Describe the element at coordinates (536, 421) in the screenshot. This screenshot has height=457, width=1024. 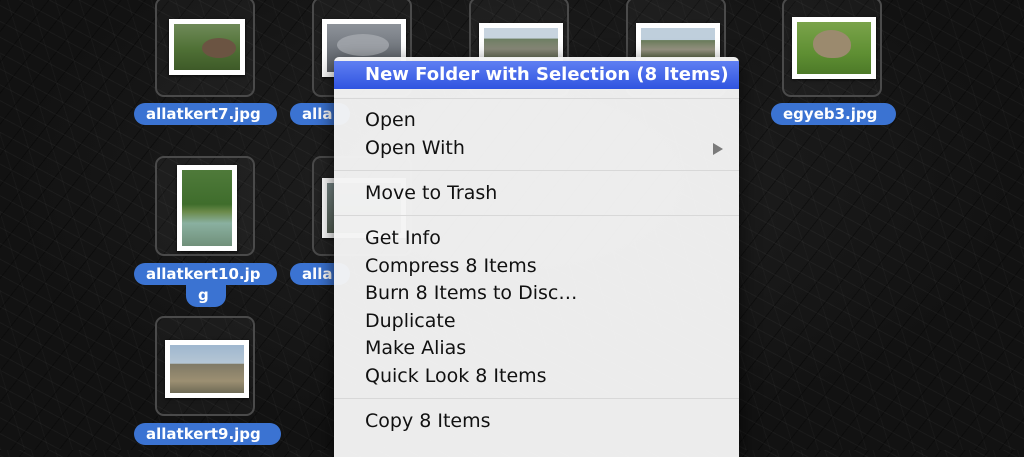
I see `menu-item-copy: Copy 8 Items` at that location.